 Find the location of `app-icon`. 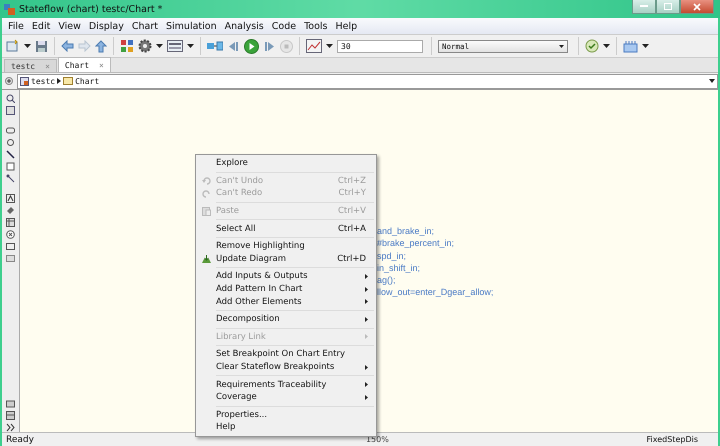

app-icon is located at coordinates (9, 9).